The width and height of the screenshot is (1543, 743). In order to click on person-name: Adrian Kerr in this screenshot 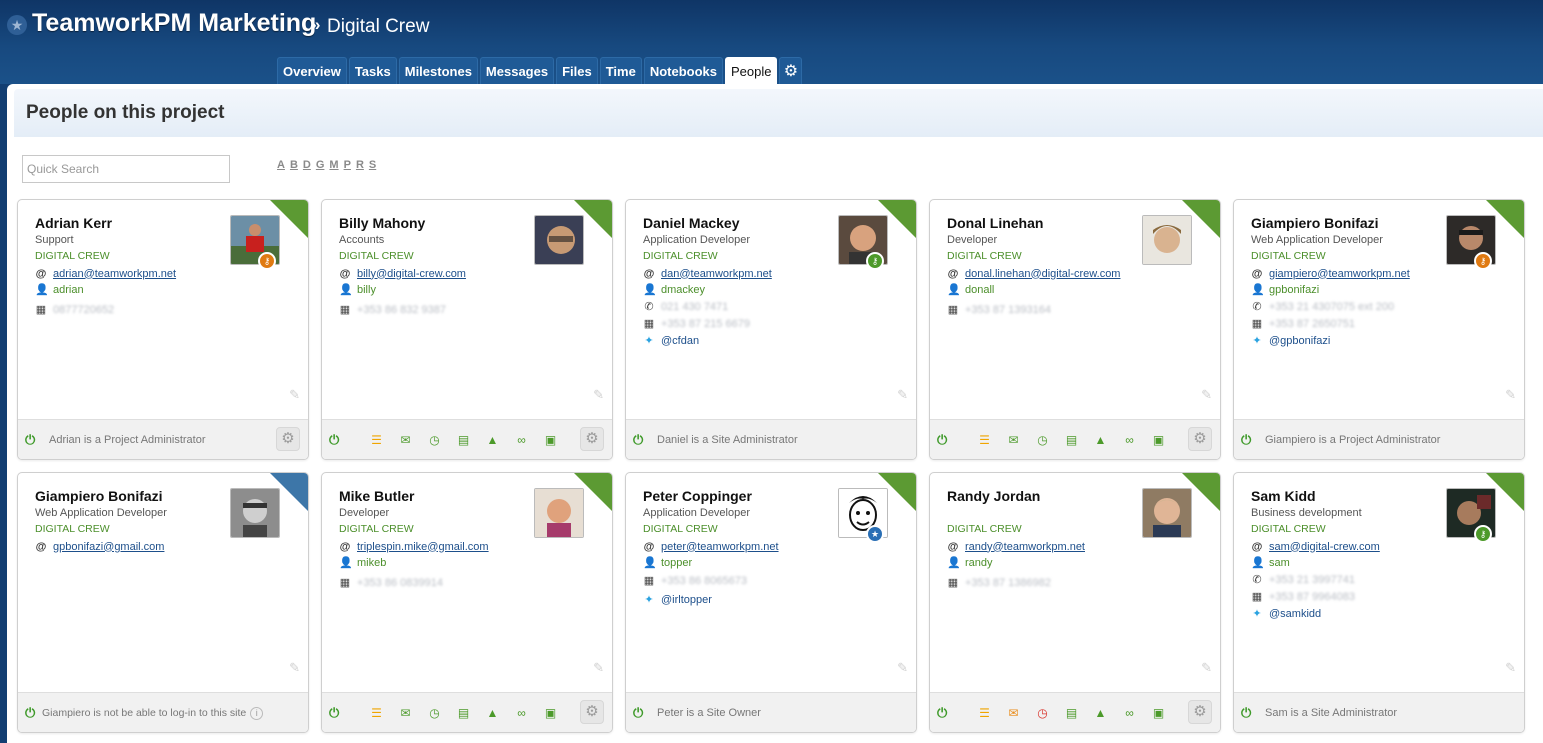, I will do `click(73, 223)`.